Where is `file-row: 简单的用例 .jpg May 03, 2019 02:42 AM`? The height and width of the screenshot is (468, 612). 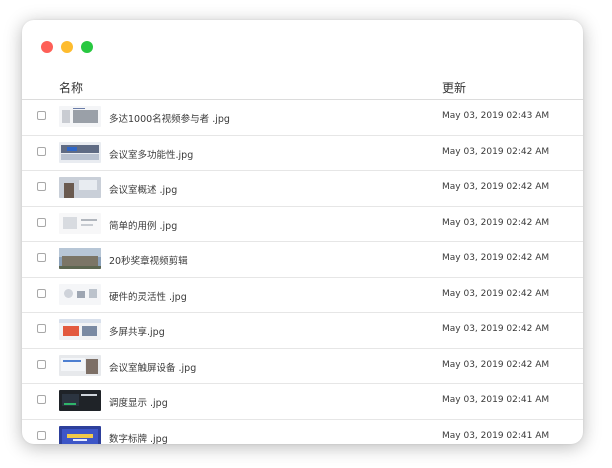 file-row: 简单的用例 .jpg May 03, 2019 02:42 AM is located at coordinates (302, 224).